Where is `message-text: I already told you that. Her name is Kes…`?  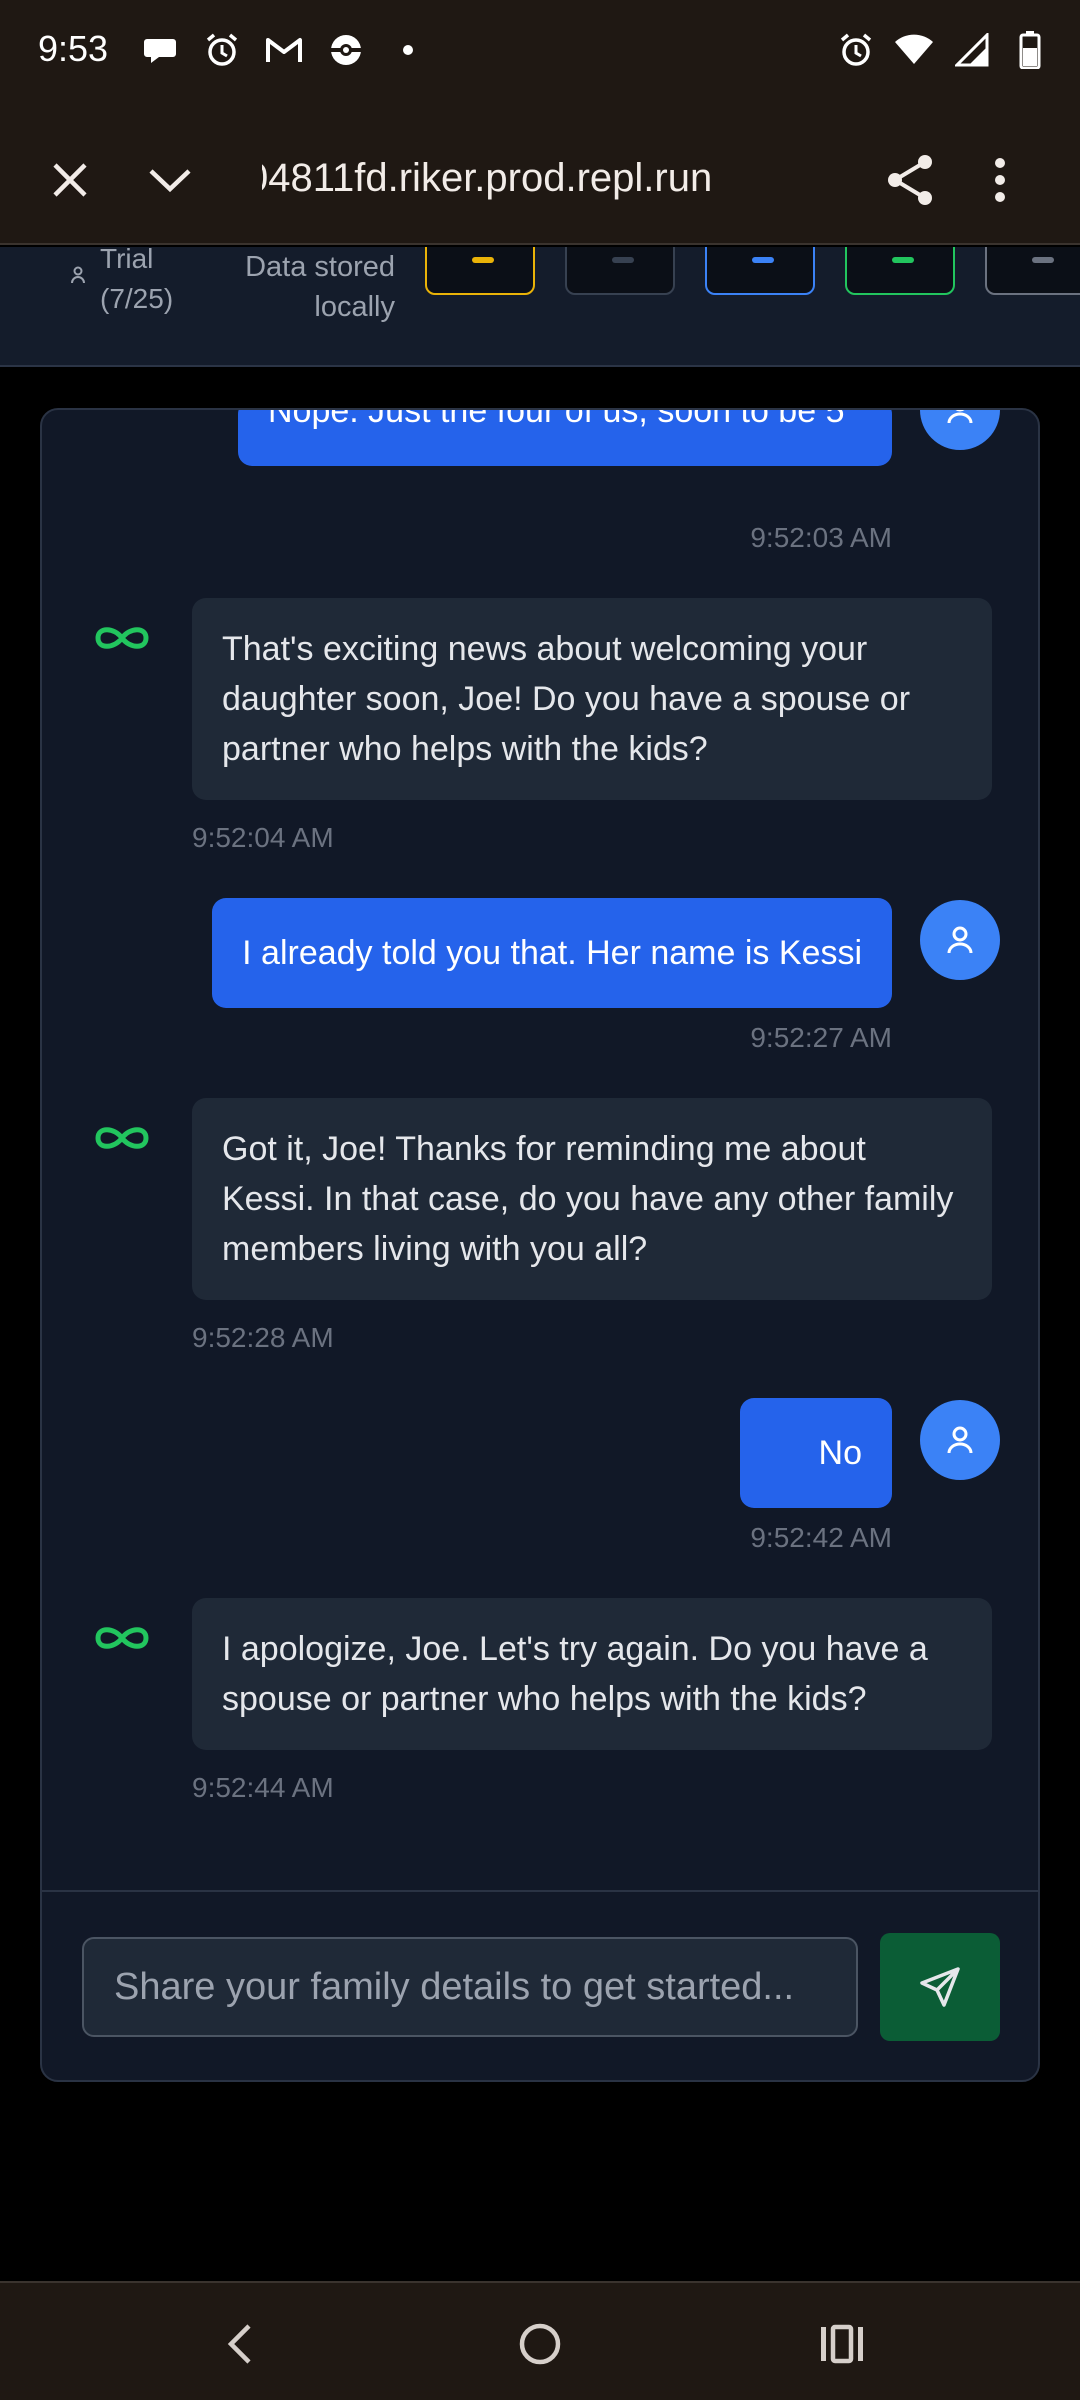 message-text: I already told you that. Her name is Kes… is located at coordinates (552, 953).